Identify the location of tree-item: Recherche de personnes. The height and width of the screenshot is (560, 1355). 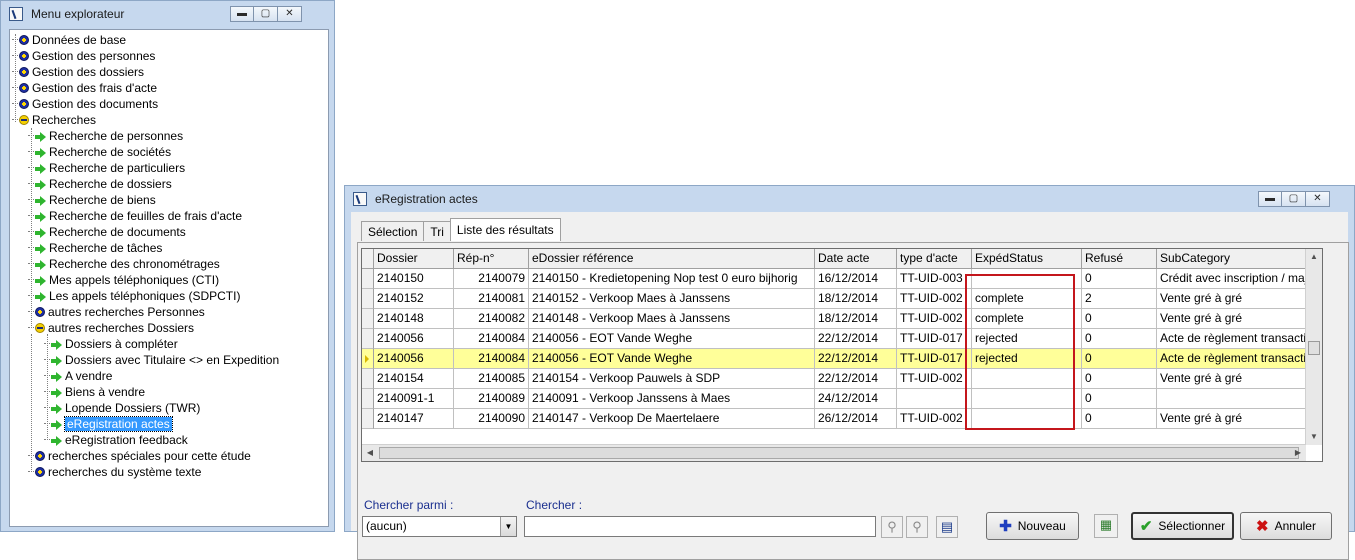
(105, 136).